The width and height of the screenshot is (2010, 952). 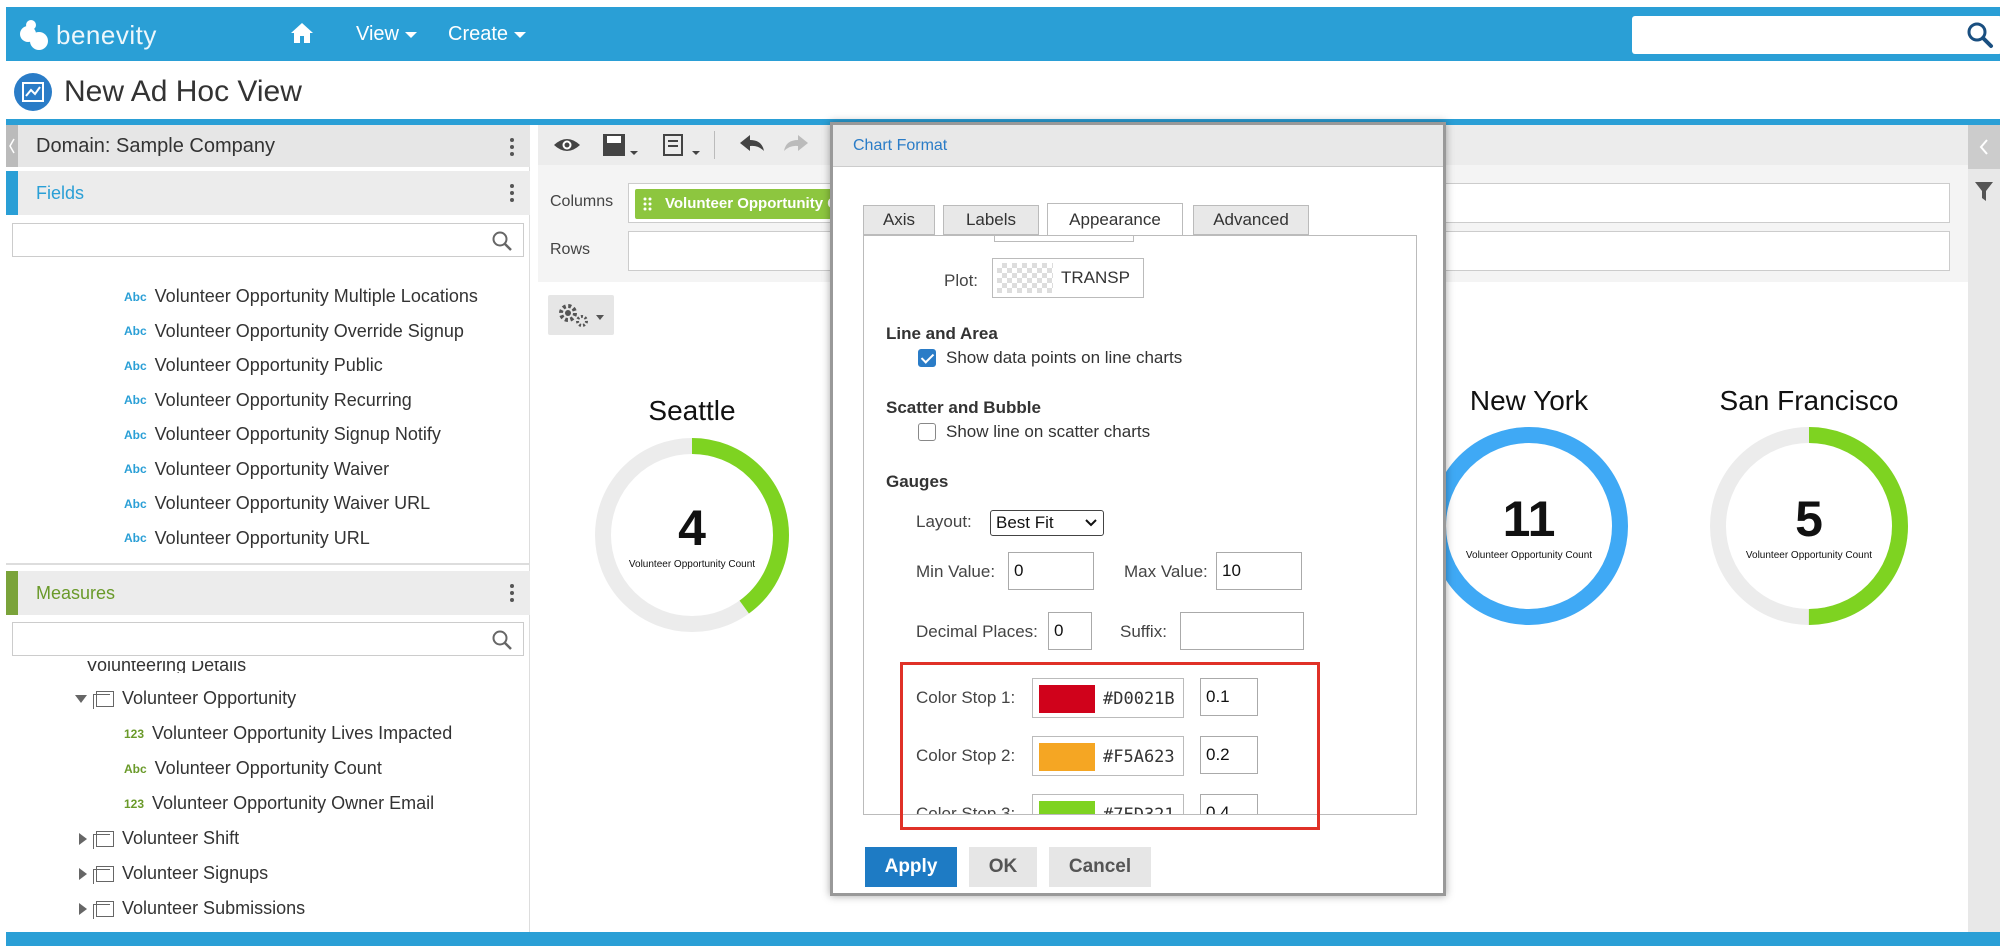 What do you see at coordinates (1984, 192) in the screenshot?
I see `filter-icon` at bounding box center [1984, 192].